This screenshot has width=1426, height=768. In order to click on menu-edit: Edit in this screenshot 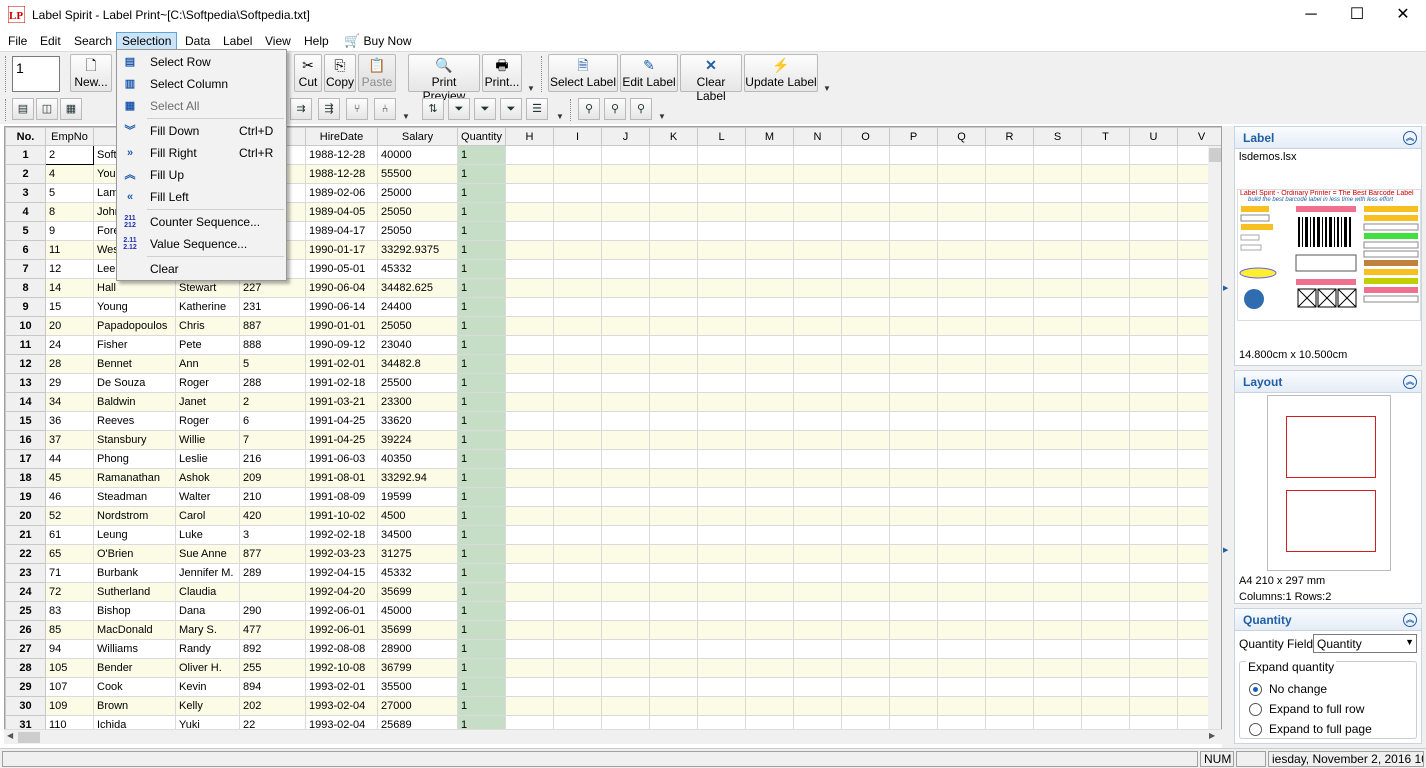, I will do `click(50, 41)`.